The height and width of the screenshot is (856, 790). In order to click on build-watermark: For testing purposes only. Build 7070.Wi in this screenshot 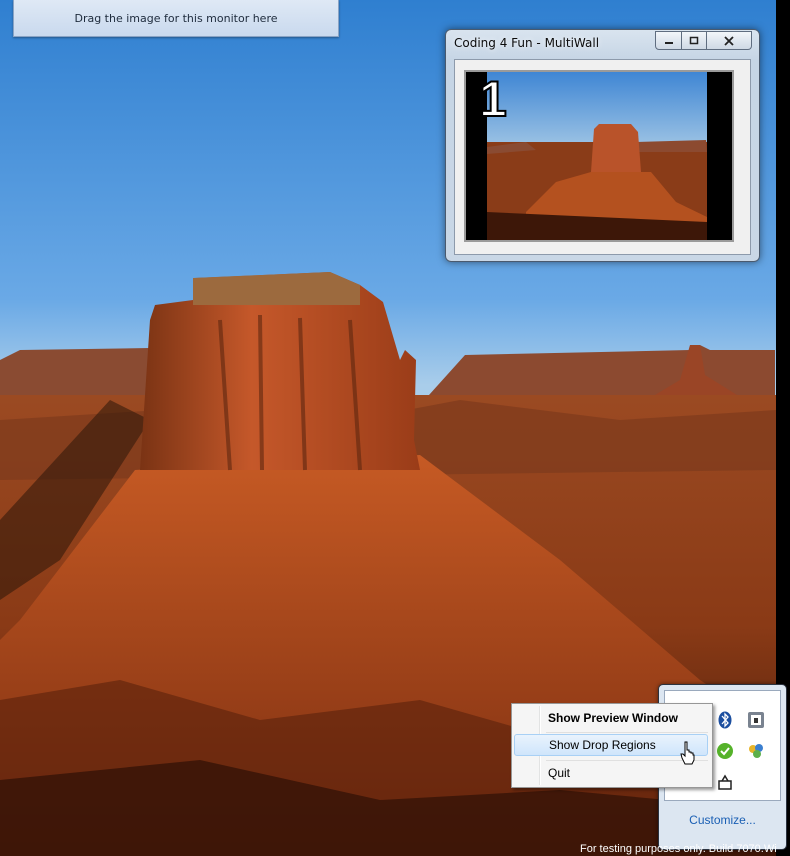, I will do `click(678, 849)`.